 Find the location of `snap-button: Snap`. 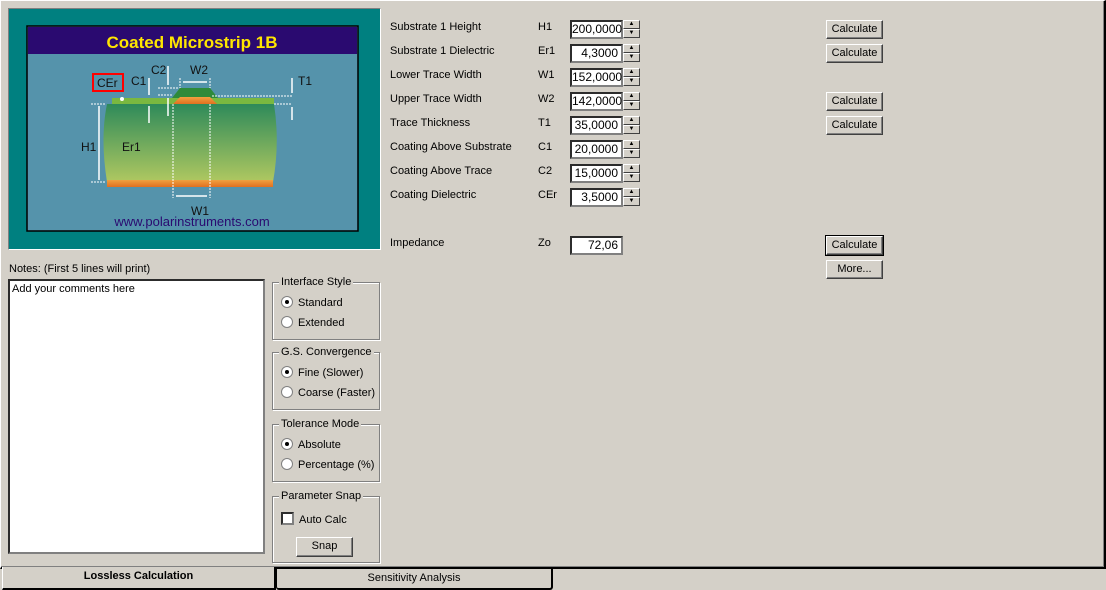

snap-button: Snap is located at coordinates (324, 547).